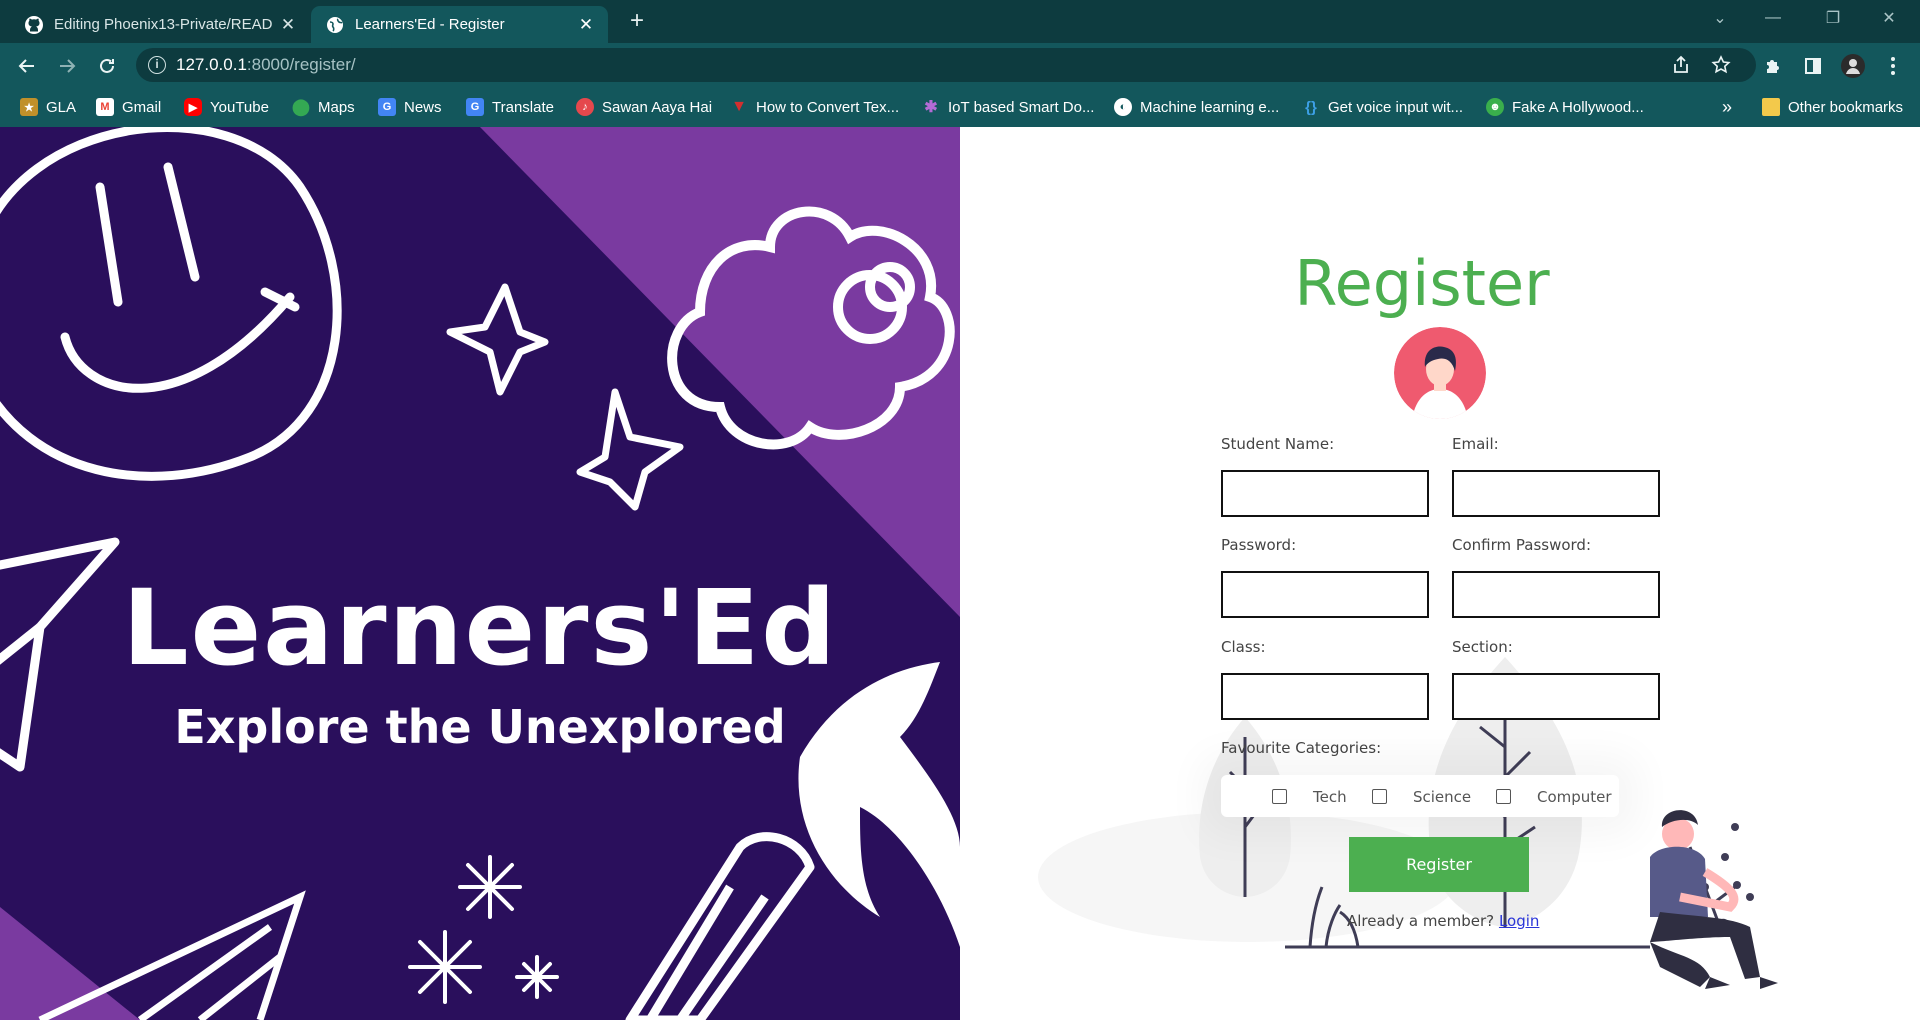 This screenshot has height=1020, width=1920. I want to click on braces-icon: {}, so click(1311, 107).